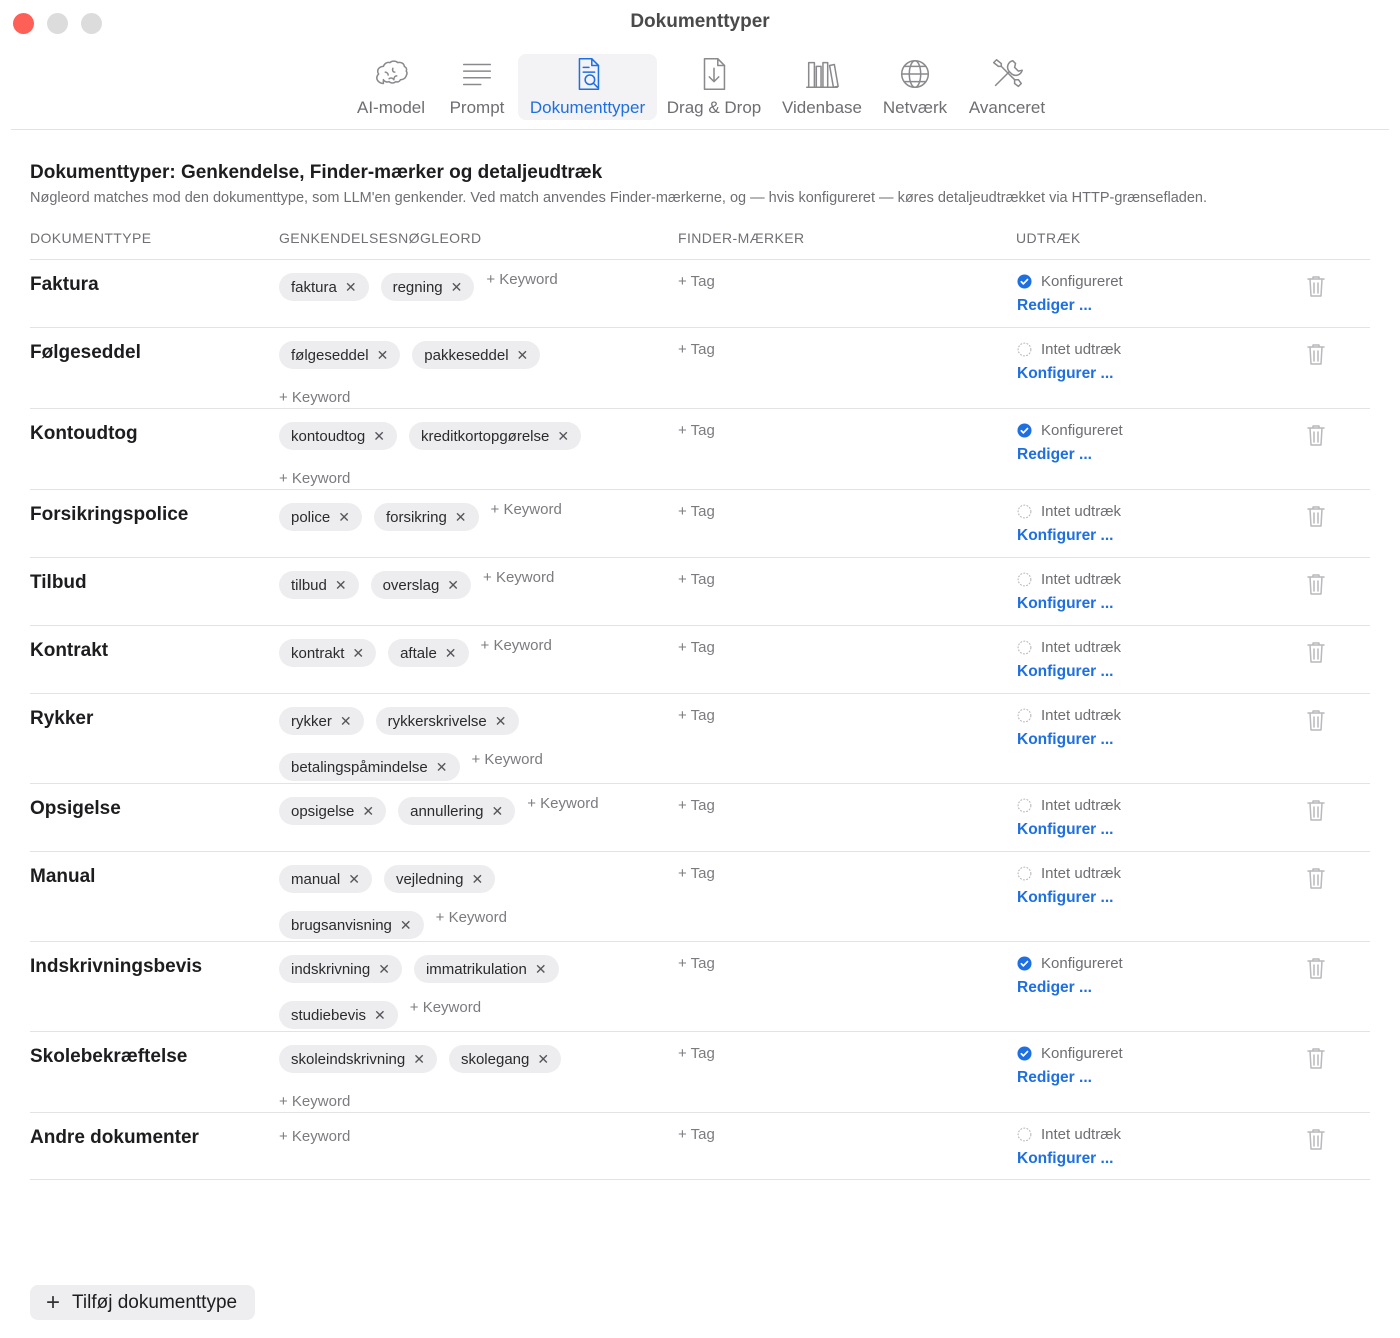  I want to click on add-document-type-label: Tilføj dokumenttype, so click(155, 1302).